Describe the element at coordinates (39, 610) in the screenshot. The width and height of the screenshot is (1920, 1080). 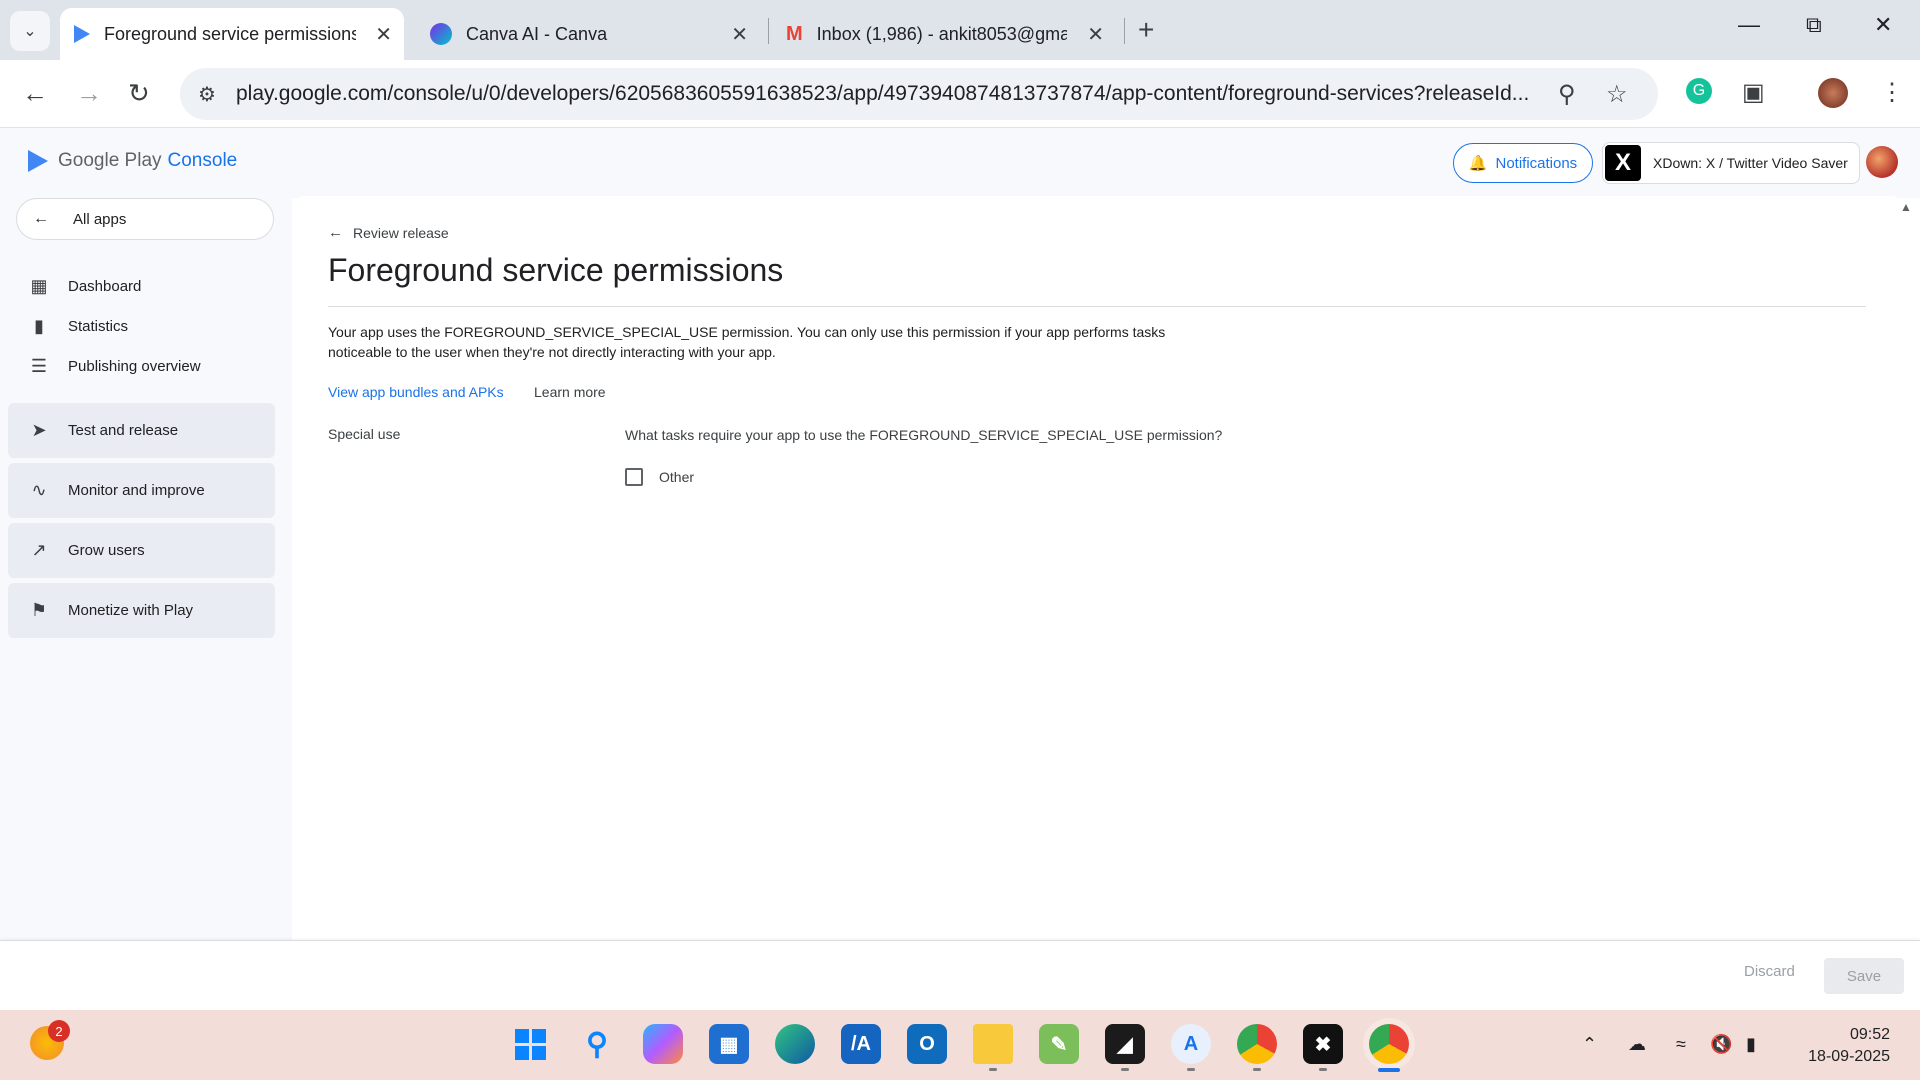
I see `tag-icon: ⚑` at that location.